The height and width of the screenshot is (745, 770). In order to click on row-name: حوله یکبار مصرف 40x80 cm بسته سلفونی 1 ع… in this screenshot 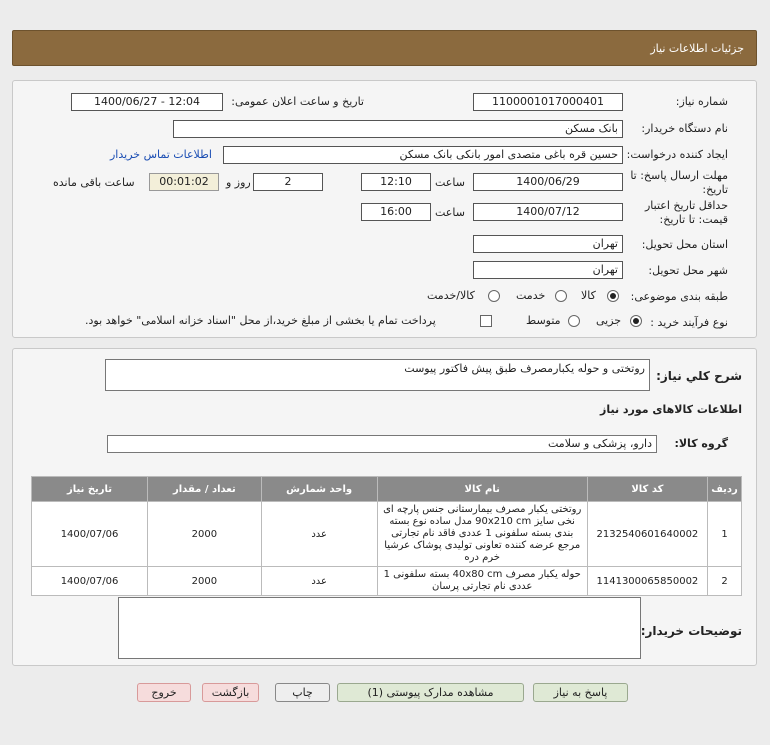, I will do `click(482, 581)`.